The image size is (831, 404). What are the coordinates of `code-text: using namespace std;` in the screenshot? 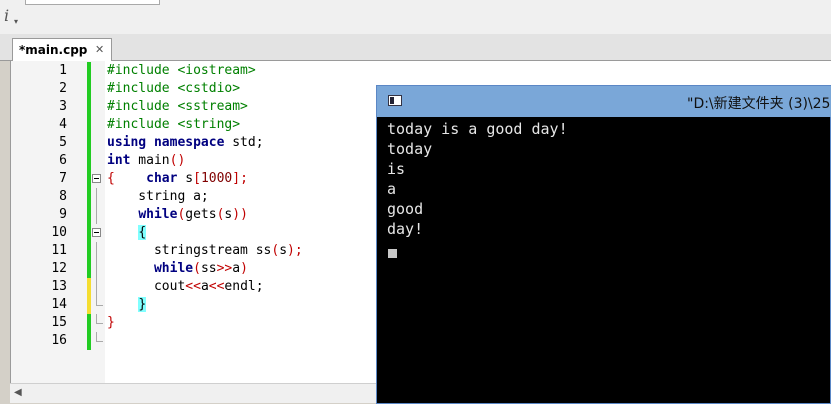 It's located at (185, 143).